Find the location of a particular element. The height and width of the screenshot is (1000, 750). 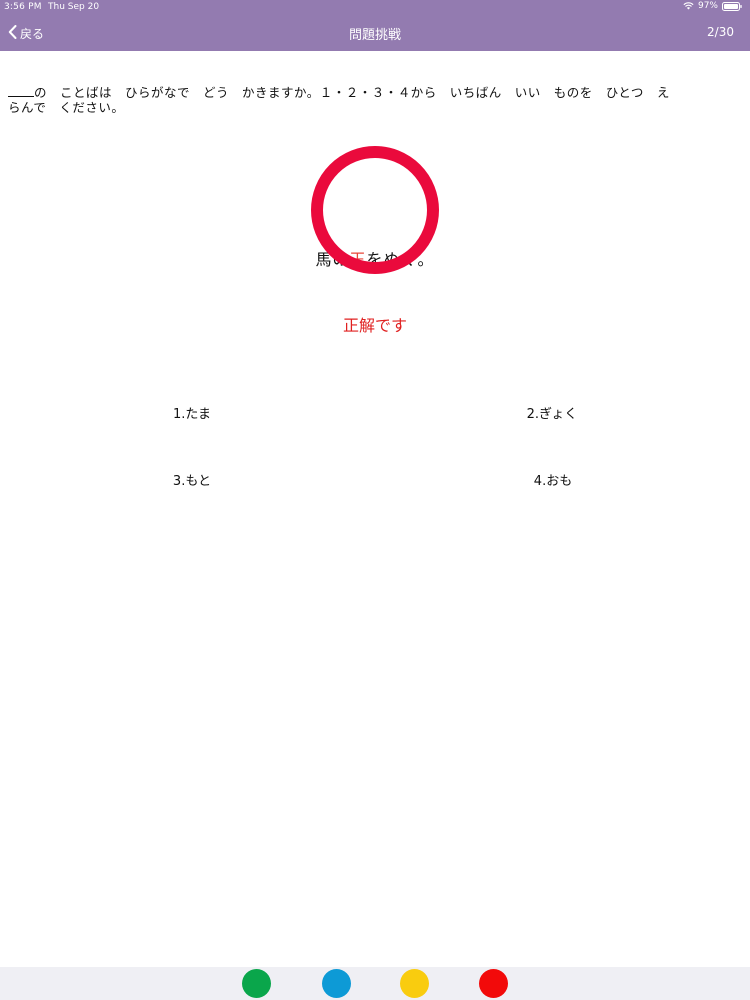

question-counter: 2/30 is located at coordinates (720, 32).